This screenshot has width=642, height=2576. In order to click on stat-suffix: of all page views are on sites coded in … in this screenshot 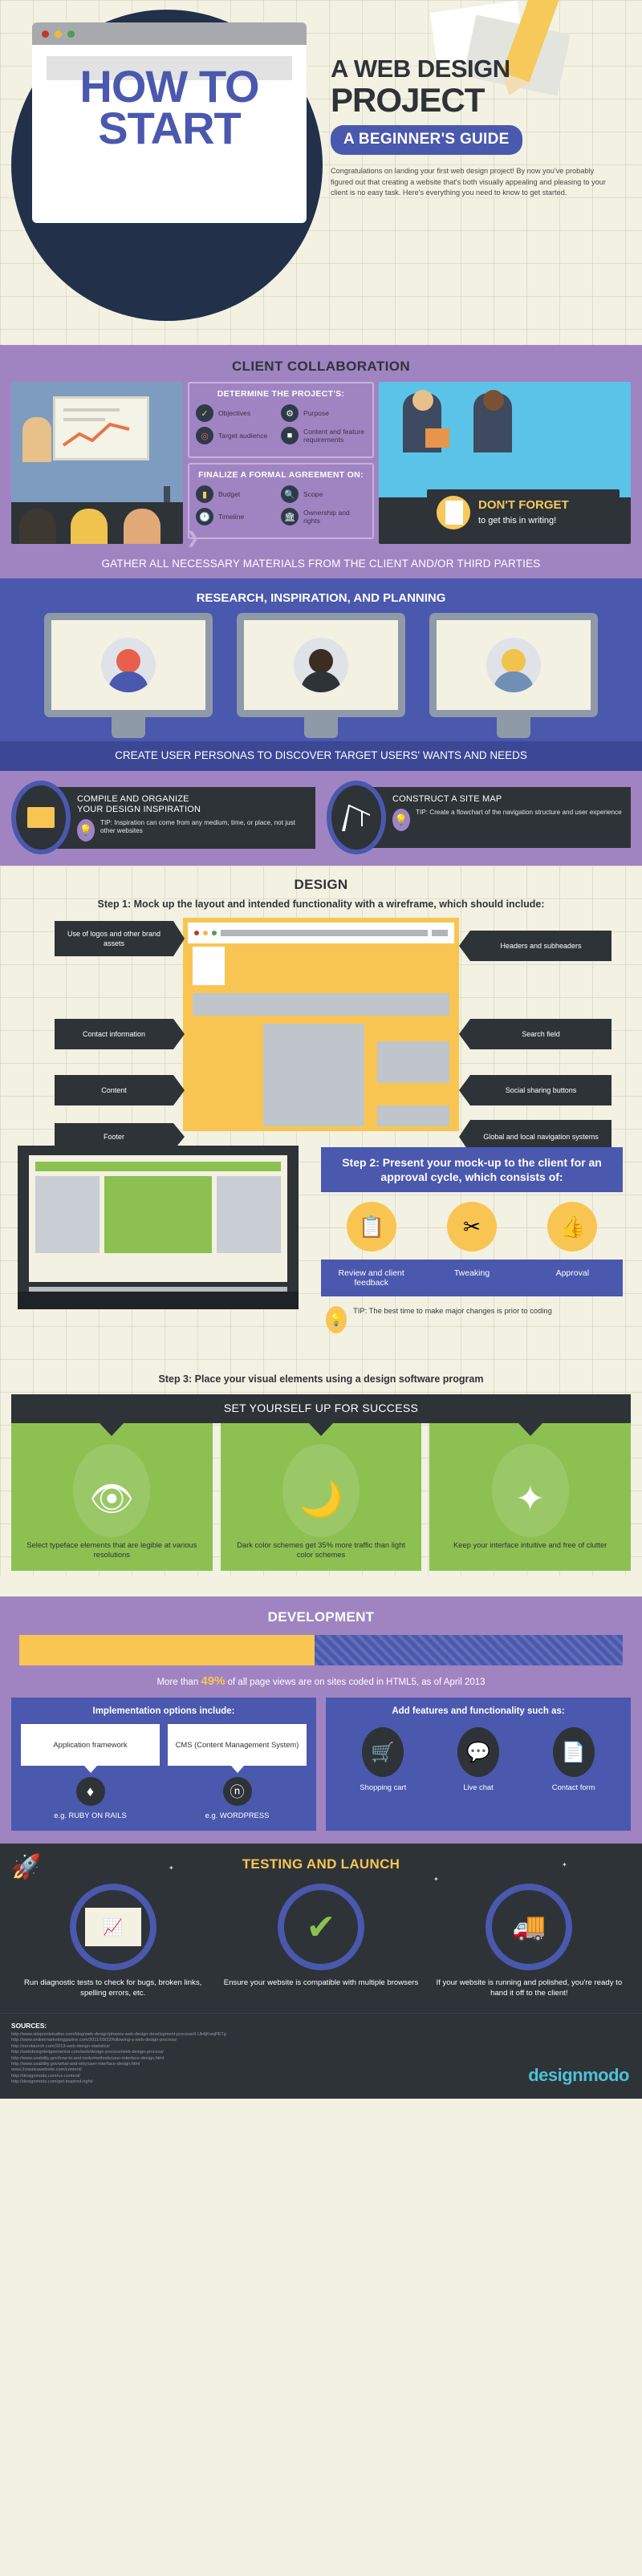, I will do `click(355, 1682)`.